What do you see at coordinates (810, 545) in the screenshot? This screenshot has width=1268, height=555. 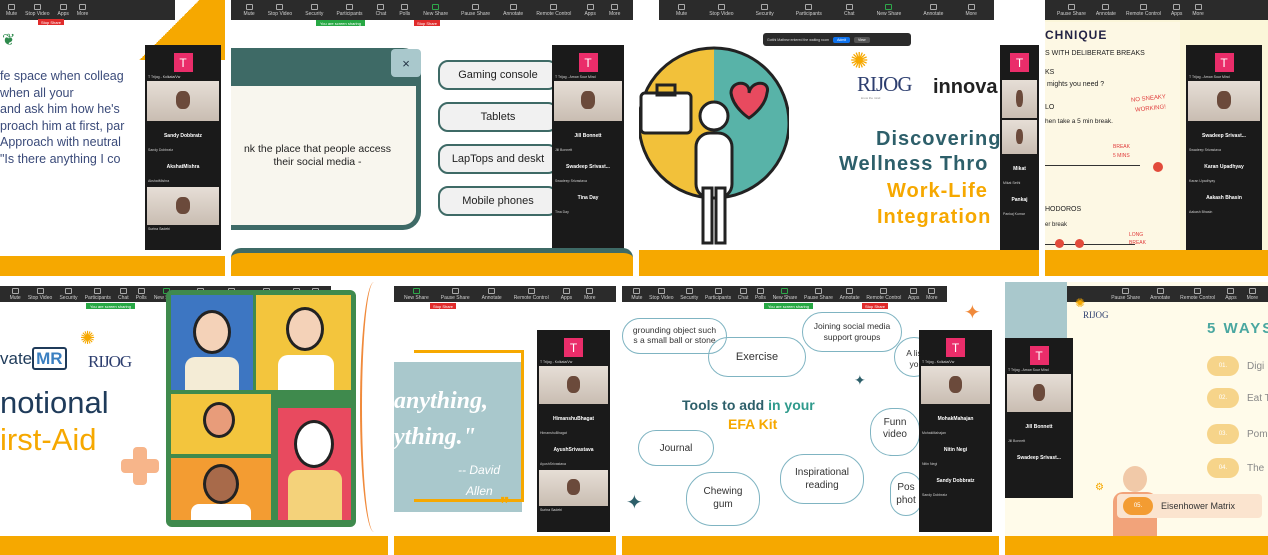 I see `slide-footer-bar` at bounding box center [810, 545].